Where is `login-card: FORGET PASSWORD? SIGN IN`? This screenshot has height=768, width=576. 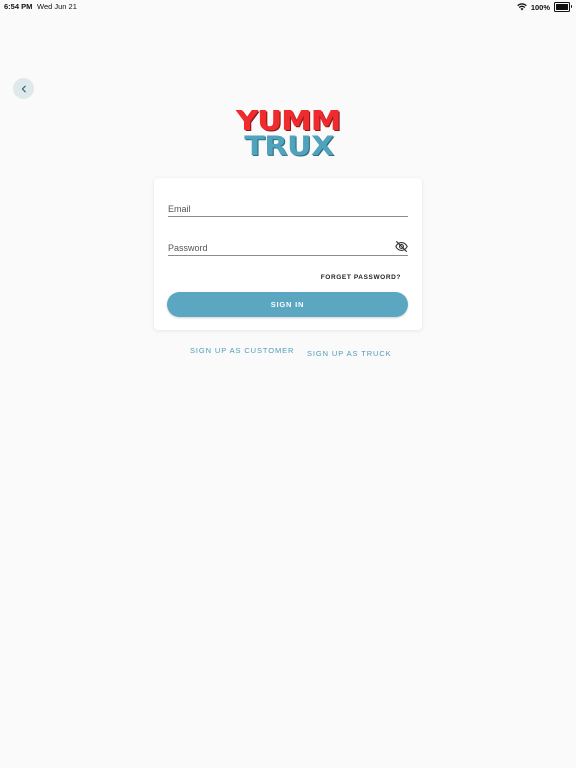
login-card: FORGET PASSWORD? SIGN IN is located at coordinates (288, 254).